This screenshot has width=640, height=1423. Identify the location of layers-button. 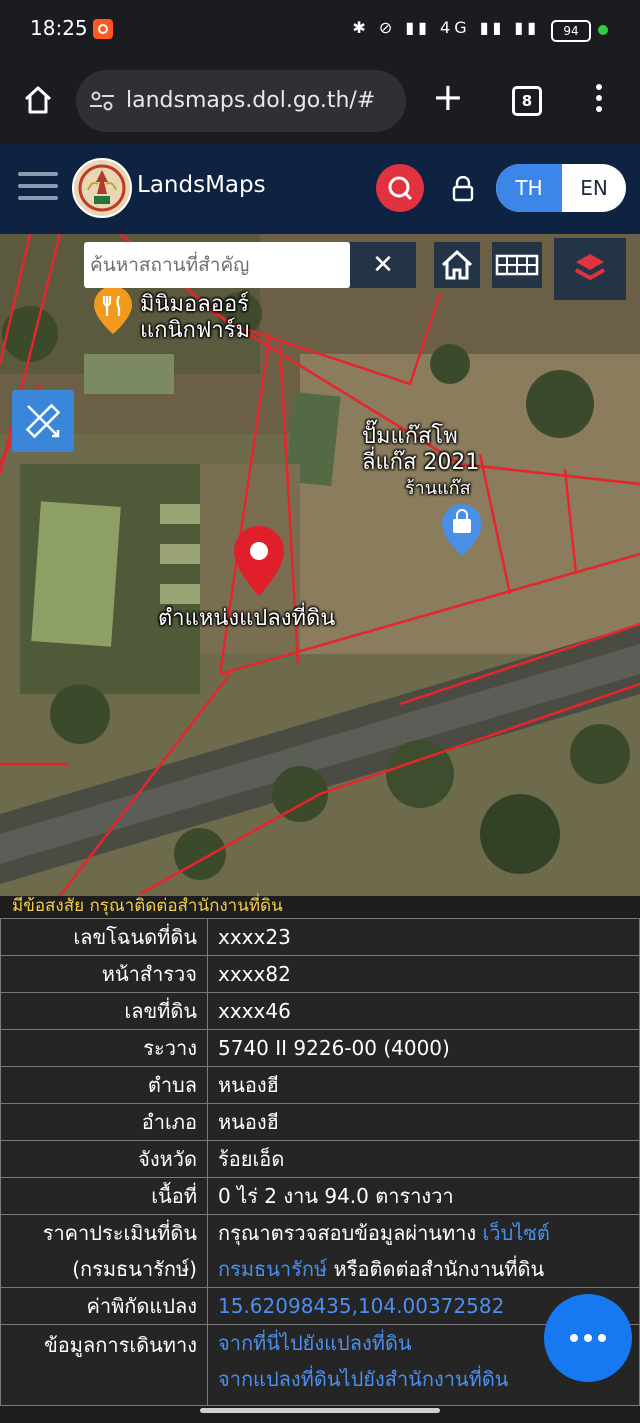
(590, 269).